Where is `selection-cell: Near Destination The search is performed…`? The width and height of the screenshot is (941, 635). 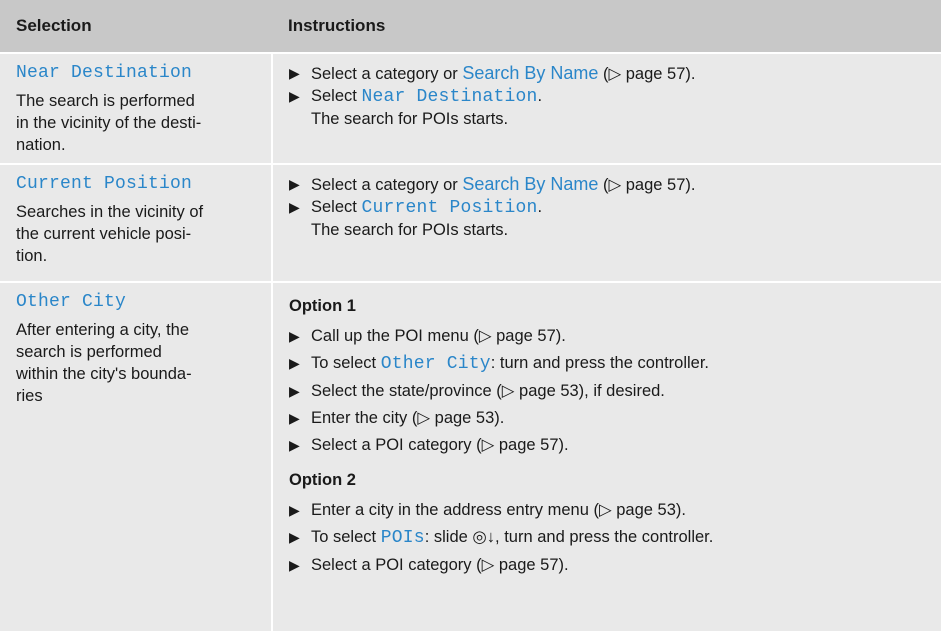
selection-cell: Near Destination The search is performed… is located at coordinates (136, 108).